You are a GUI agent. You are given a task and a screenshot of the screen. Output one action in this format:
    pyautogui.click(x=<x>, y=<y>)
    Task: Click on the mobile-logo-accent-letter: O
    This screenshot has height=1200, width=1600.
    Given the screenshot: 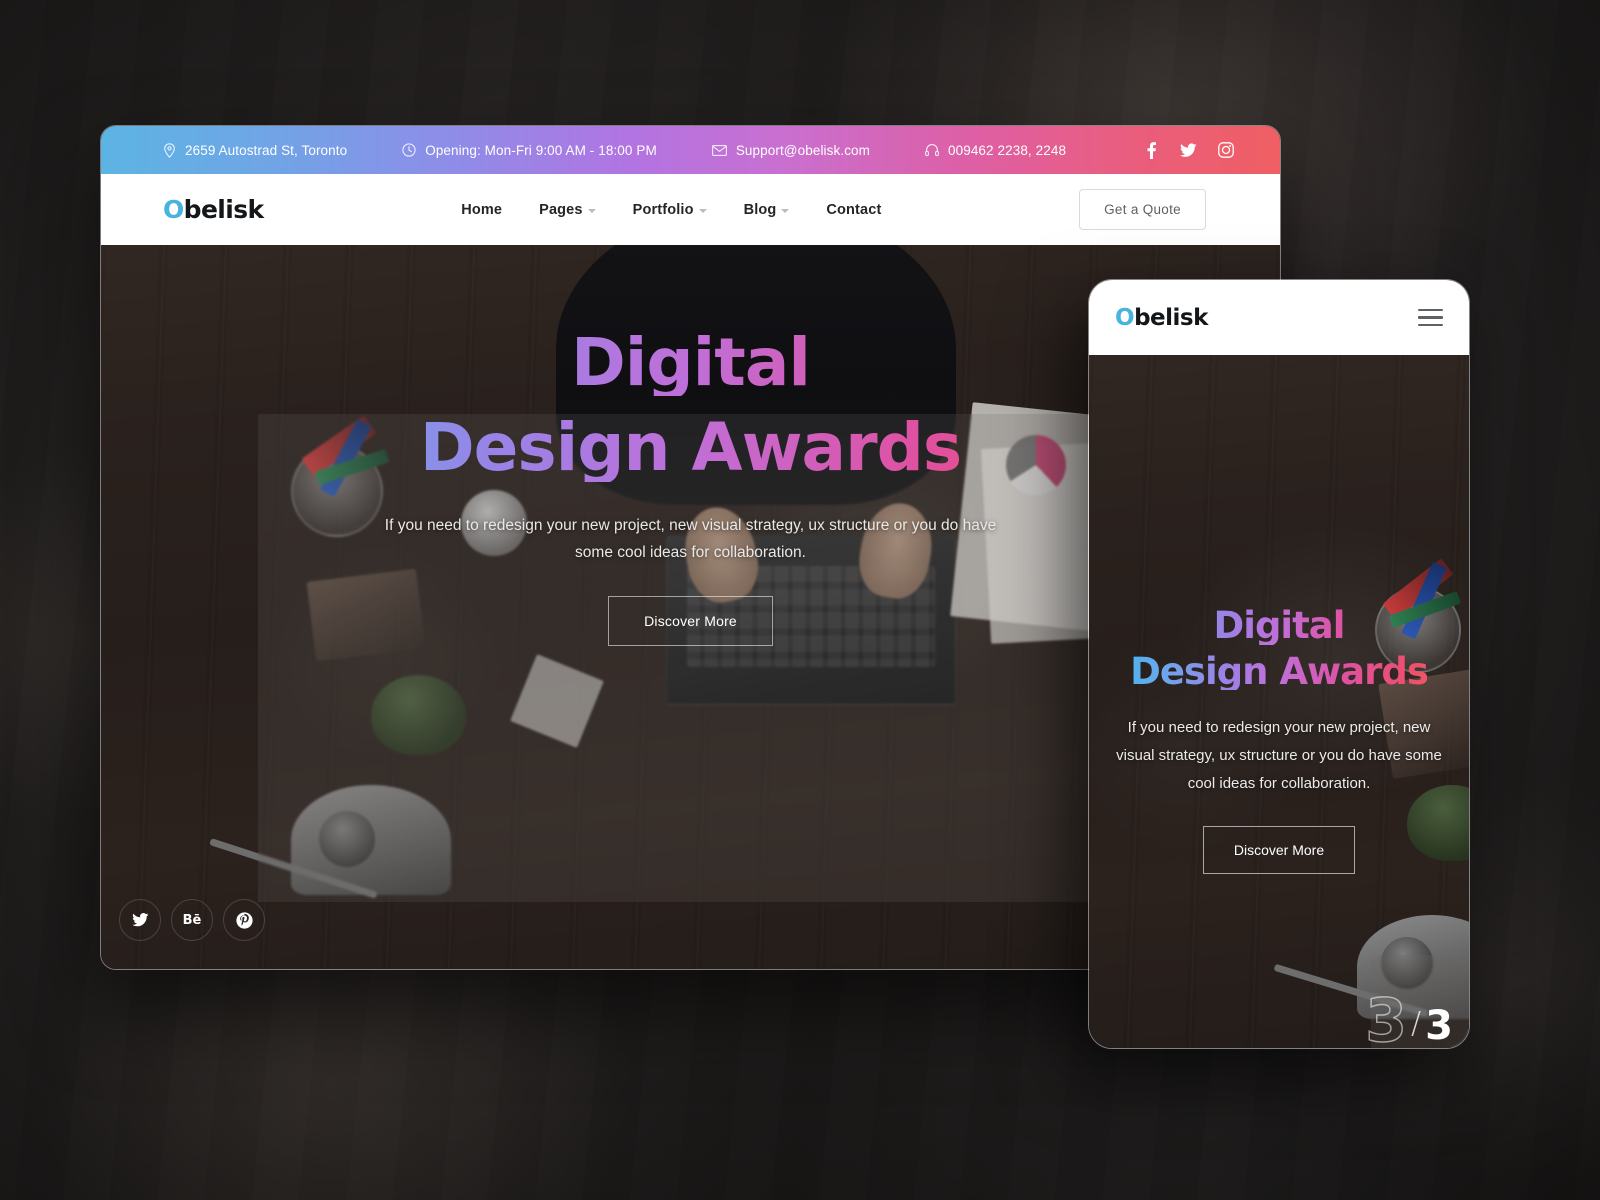 What is the action you would take?
    pyautogui.click(x=1125, y=317)
    